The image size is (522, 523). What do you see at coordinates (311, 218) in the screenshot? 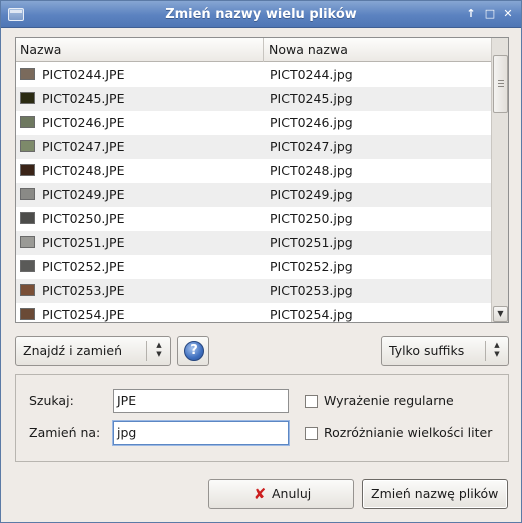
I see `new-file-name: PICT0250.jpg` at bounding box center [311, 218].